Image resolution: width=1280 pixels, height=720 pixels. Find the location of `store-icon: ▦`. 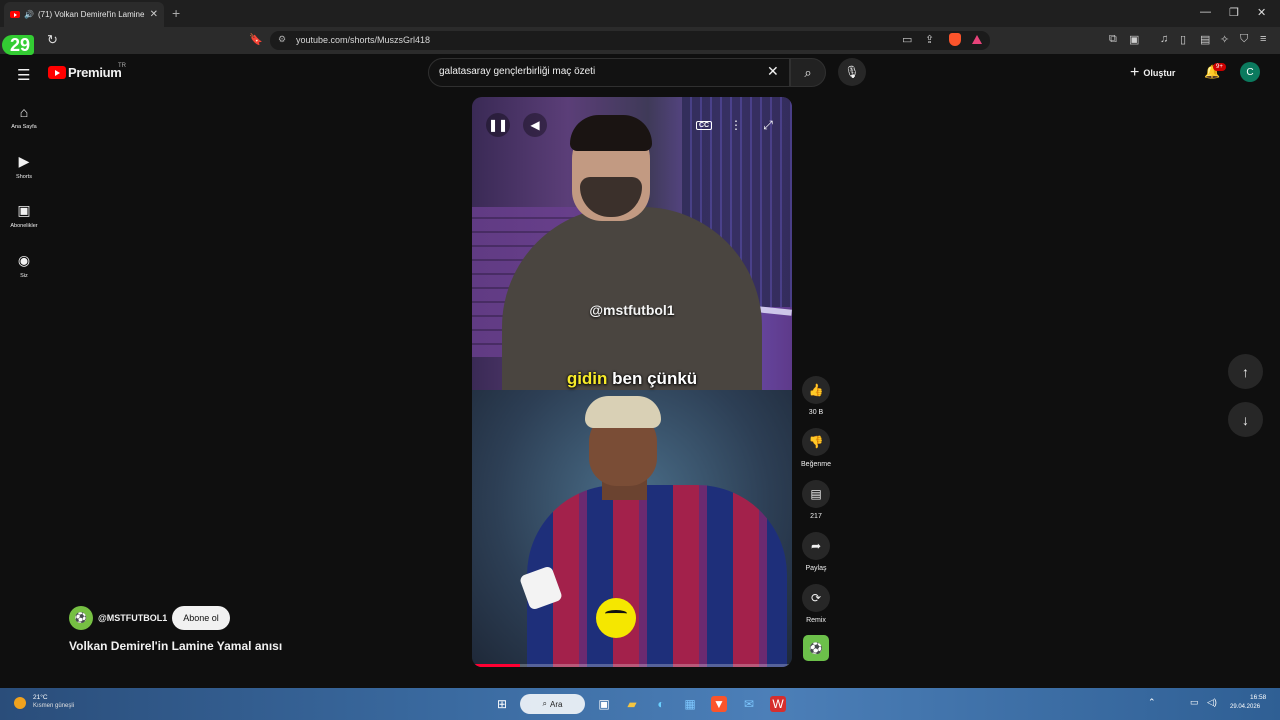

store-icon: ▦ is located at coordinates (690, 704).